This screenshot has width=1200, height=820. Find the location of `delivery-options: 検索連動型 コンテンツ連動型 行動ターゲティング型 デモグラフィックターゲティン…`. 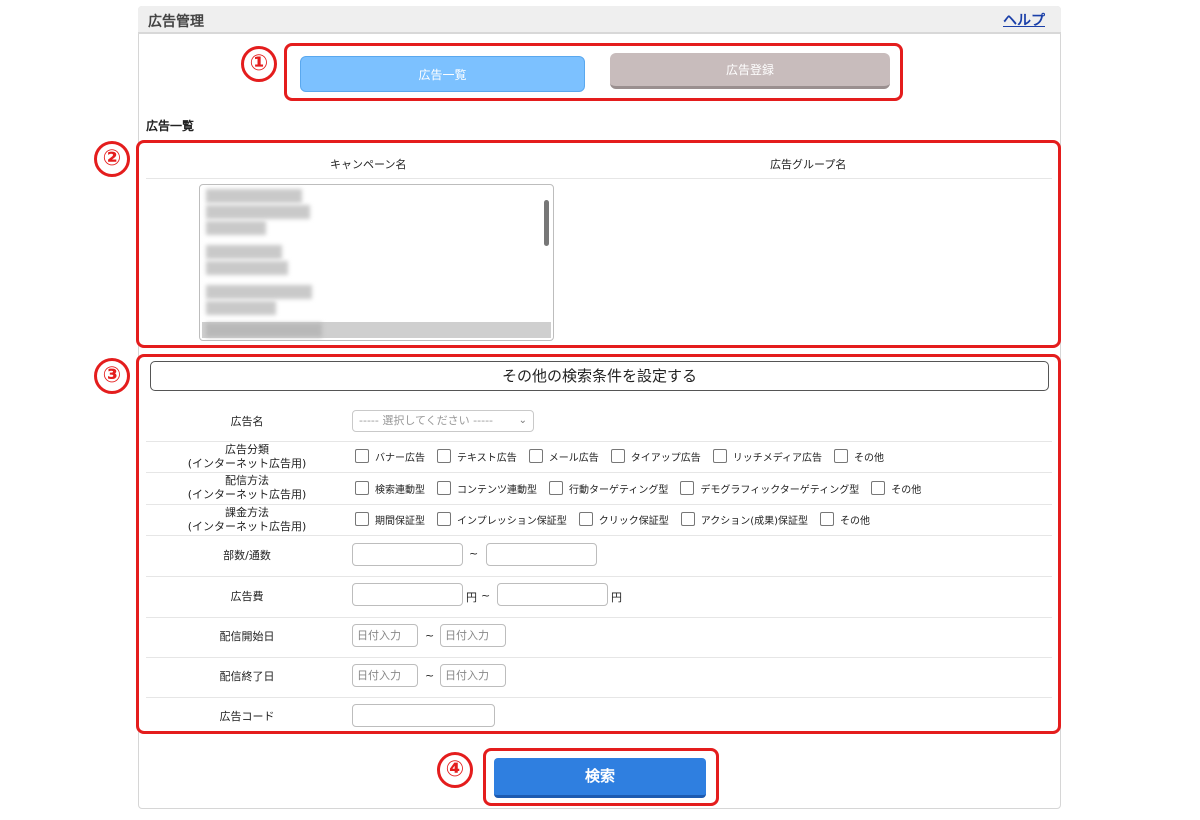

delivery-options: 検索連動型 コンテンツ連動型 行動ターゲティング型 デモグラフィックターゲティン… is located at coordinates (644, 488).